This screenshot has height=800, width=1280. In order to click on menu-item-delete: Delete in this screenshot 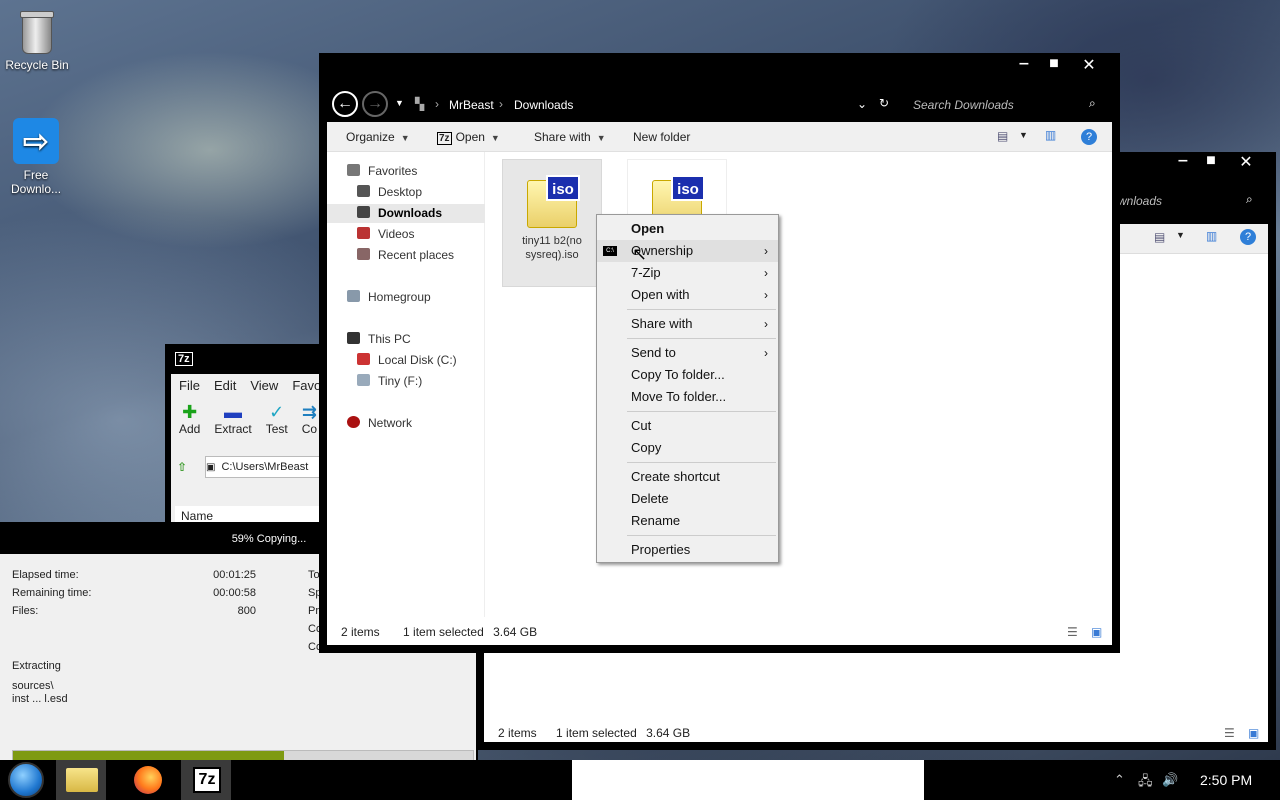, I will do `click(687, 499)`.